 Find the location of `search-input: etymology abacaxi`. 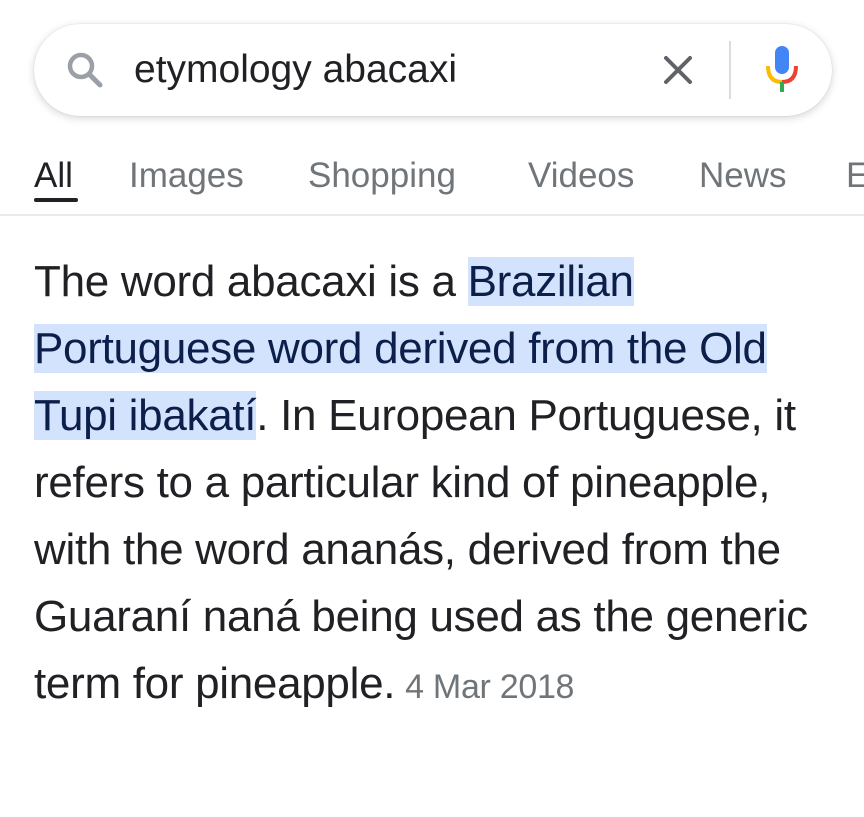

search-input: etymology abacaxi is located at coordinates (295, 70).